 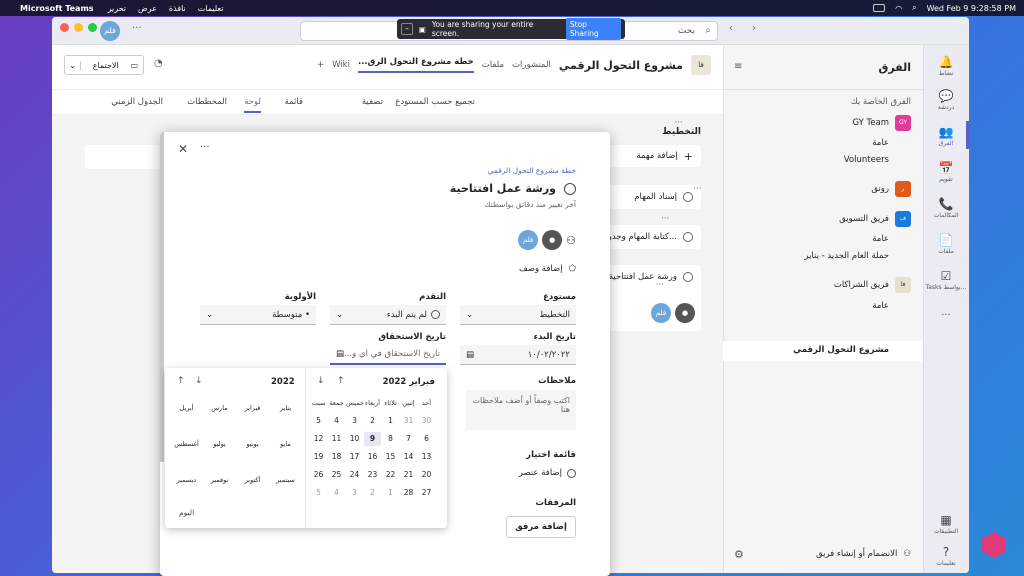 What do you see at coordinates (199, 381) in the screenshot?
I see `next-year-icon: ↓` at bounding box center [199, 381].